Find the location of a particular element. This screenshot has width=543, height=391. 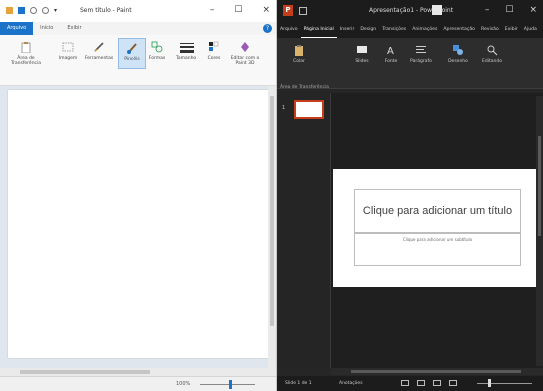

ppt-ribbon-drawing: Desenho is located at coordinates (458, 54).